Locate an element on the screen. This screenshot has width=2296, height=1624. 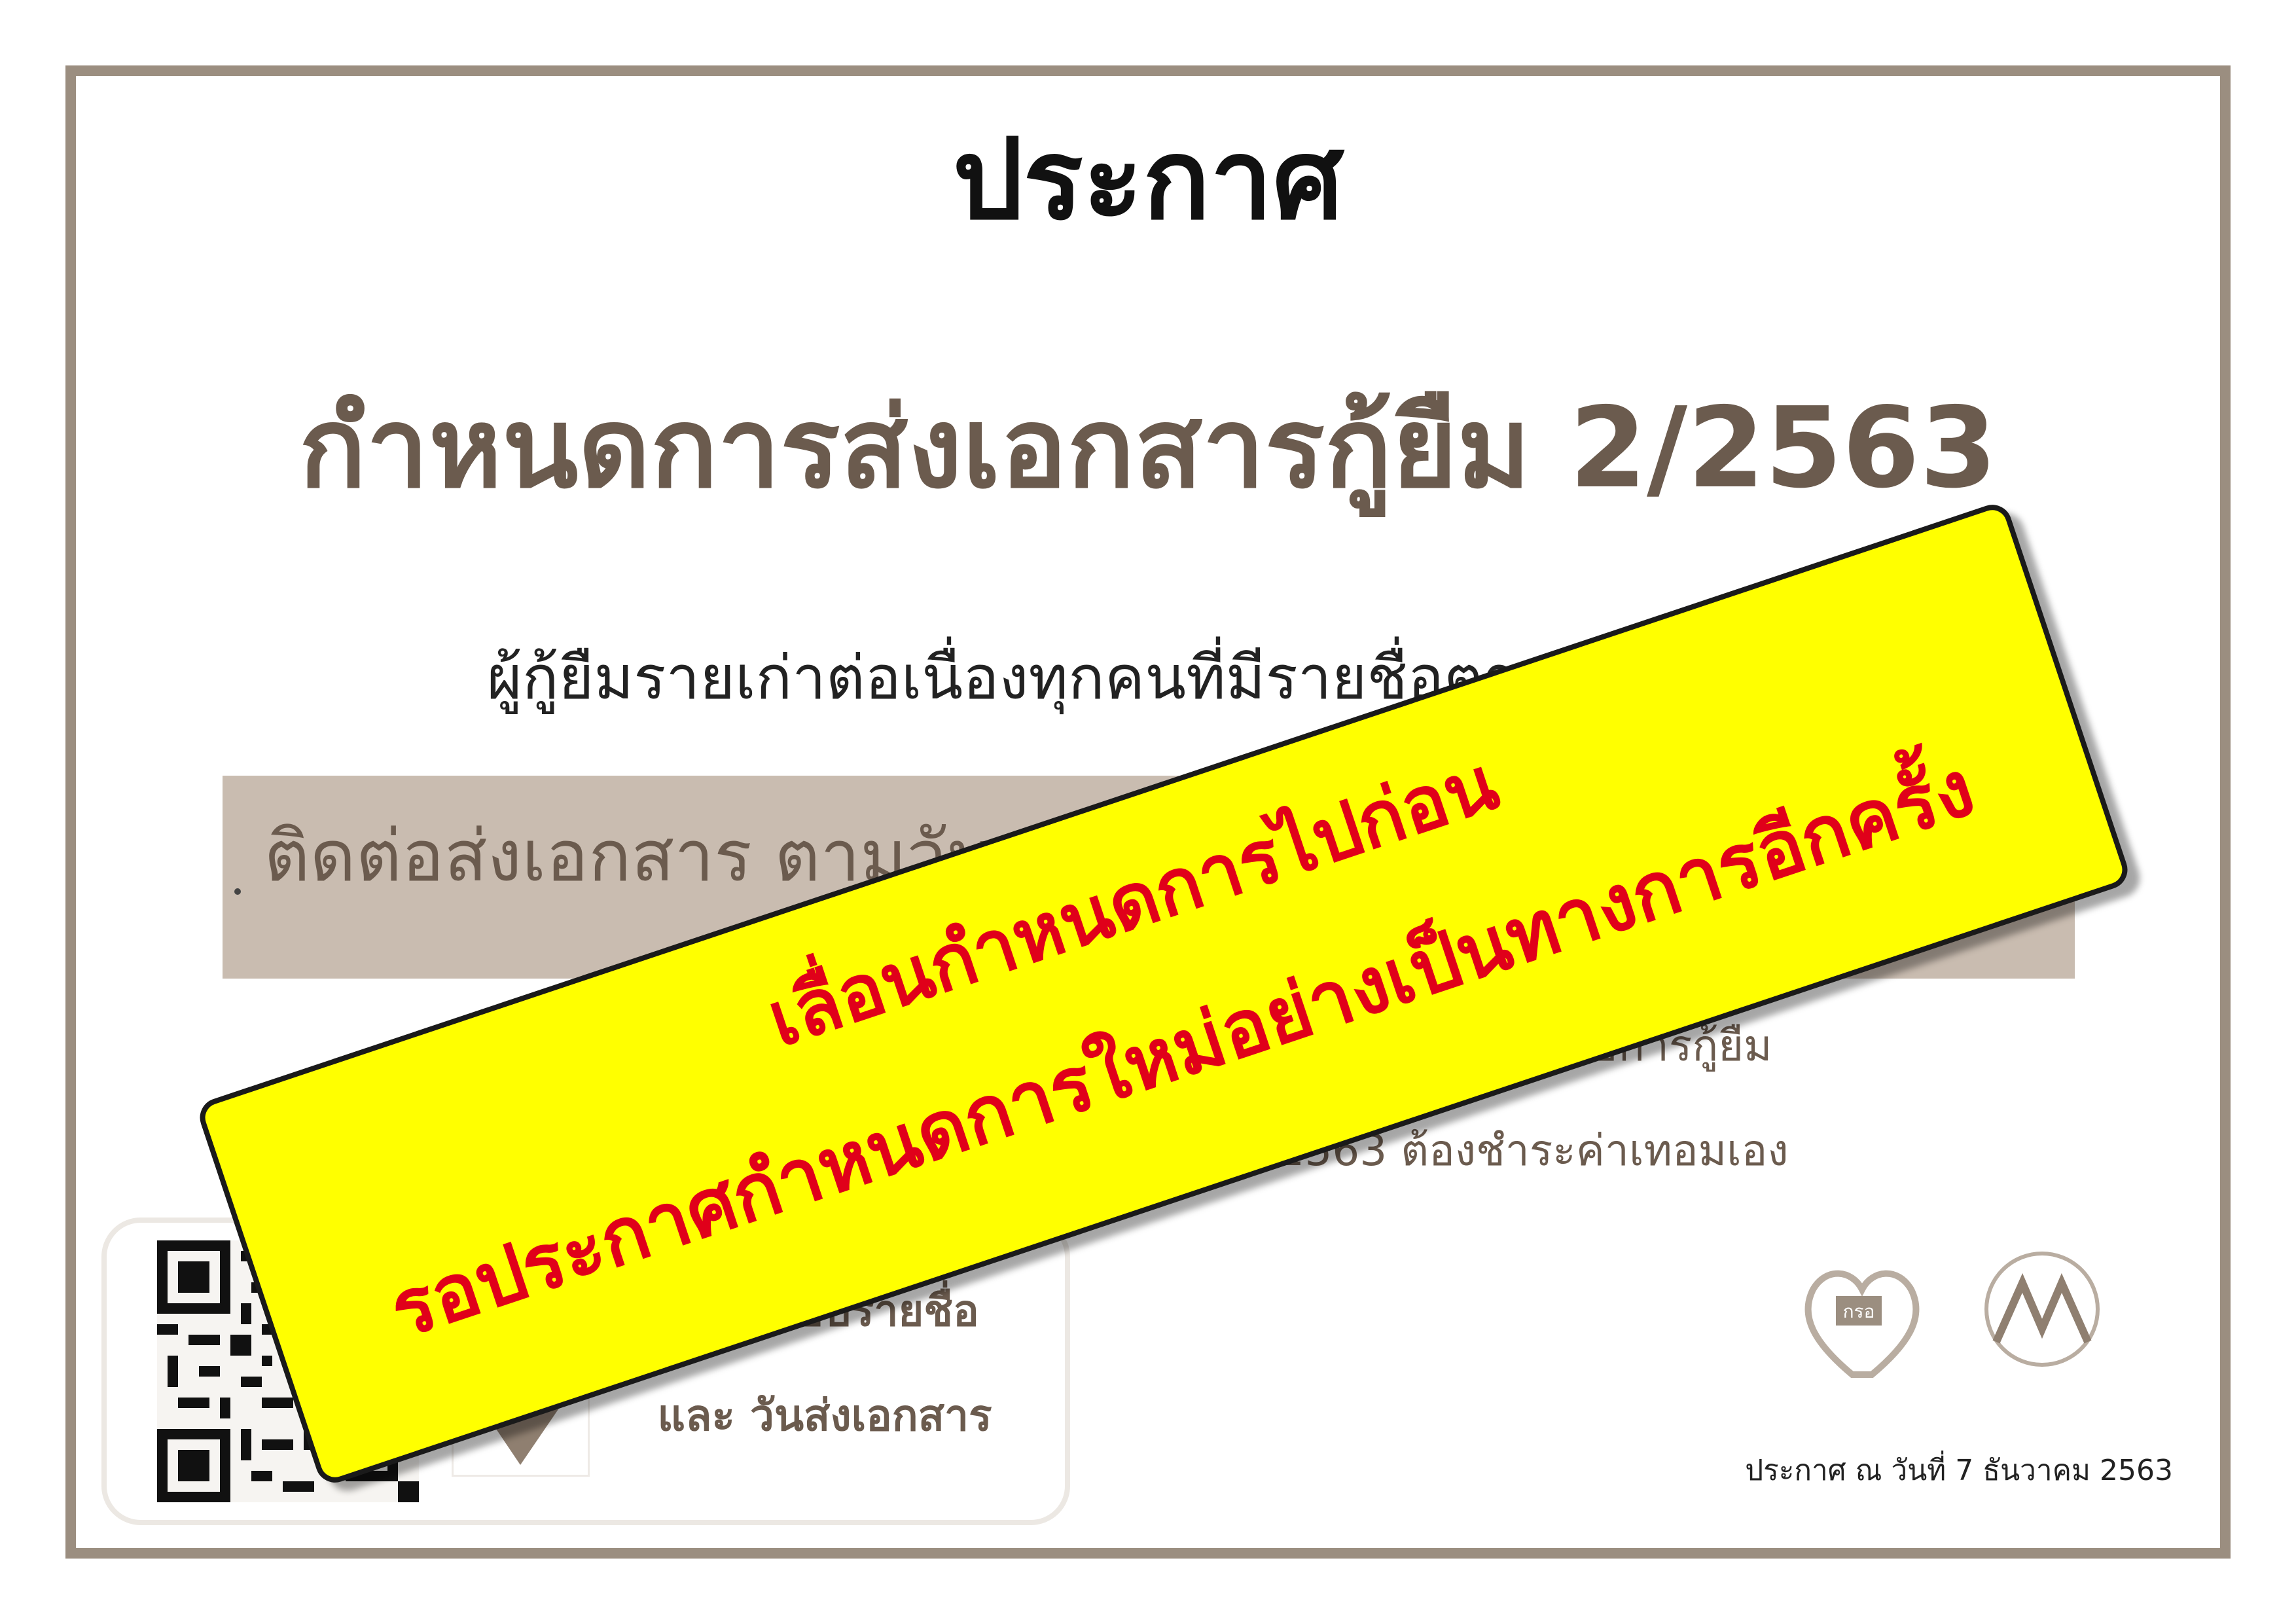
logos: กรอ is located at coordinates (1963, 1316).